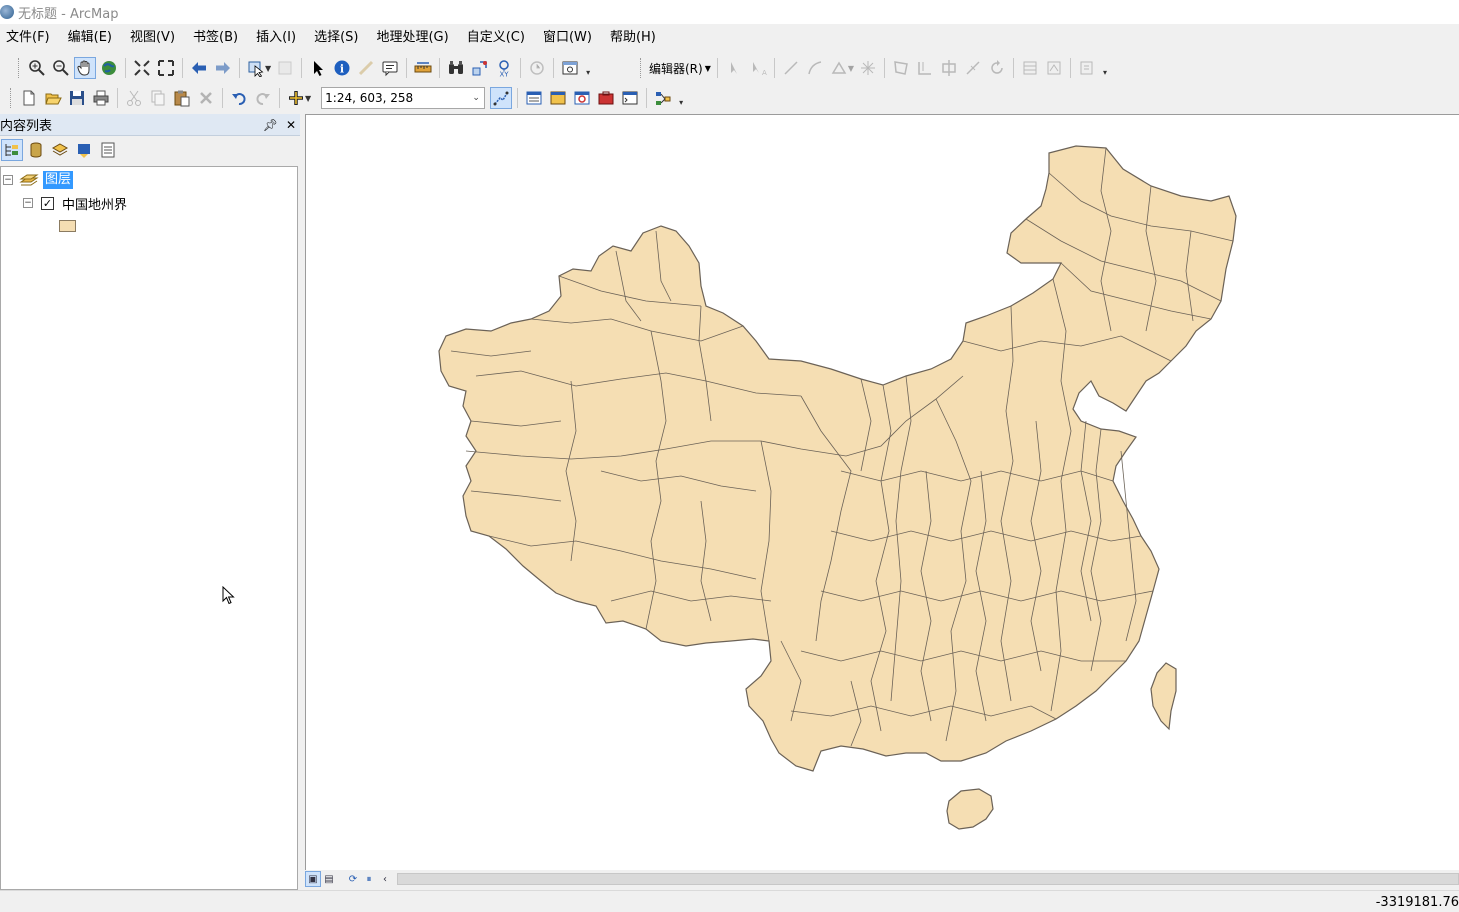 This screenshot has height=912, width=1459. What do you see at coordinates (291, 125) in the screenshot?
I see `close-icon: ✕` at bounding box center [291, 125].